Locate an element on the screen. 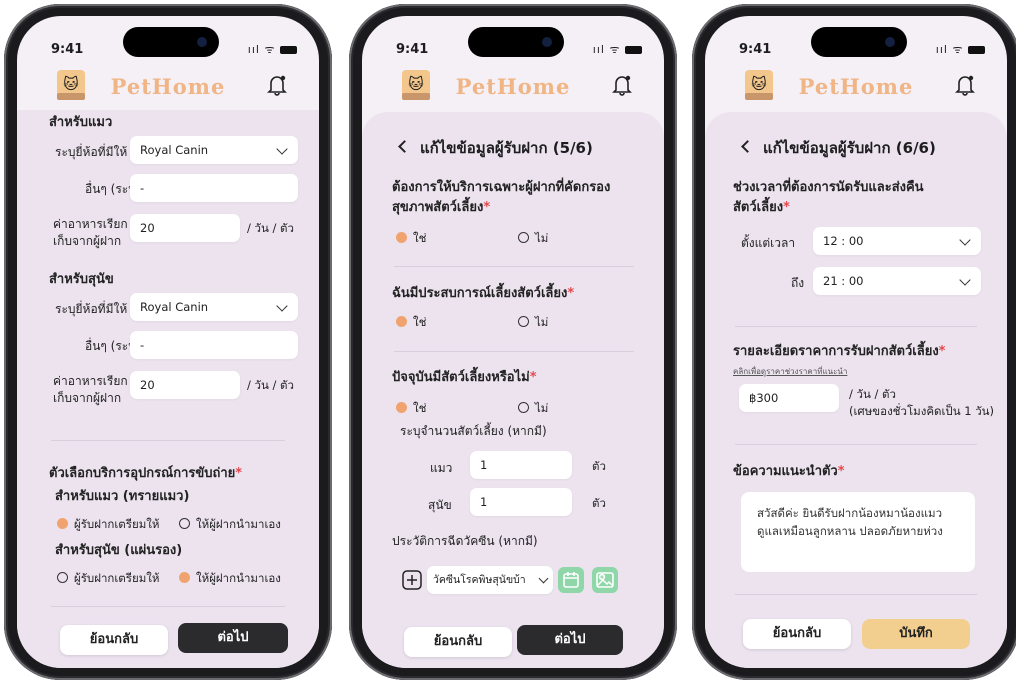  from-time-label: ตั้งแต่เวลา is located at coordinates (768, 243).